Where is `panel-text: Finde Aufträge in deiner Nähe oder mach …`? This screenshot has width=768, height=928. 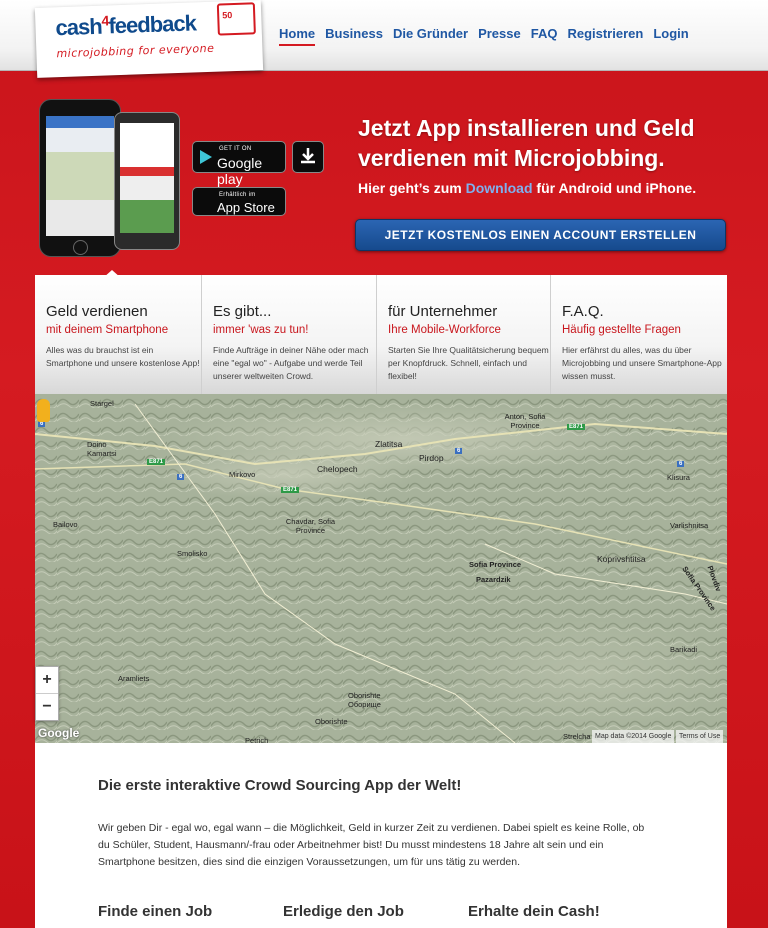
panel-text: Finde Aufträge in deiner Nähe oder mach … is located at coordinates (291, 363).